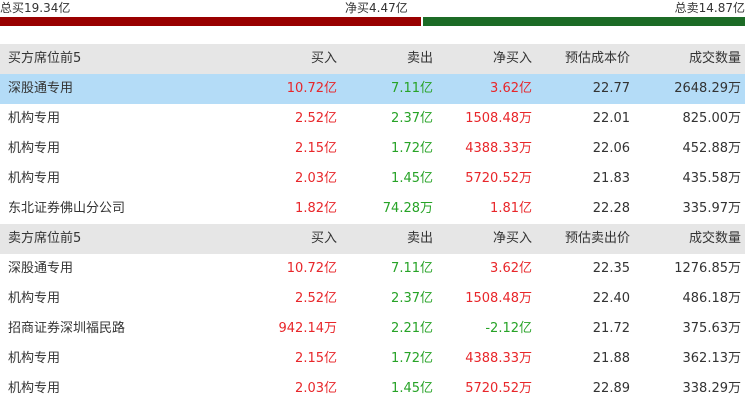 The image size is (745, 404). Describe the element at coordinates (210, 21) in the screenshot. I see `buy-ratio-segment` at that location.